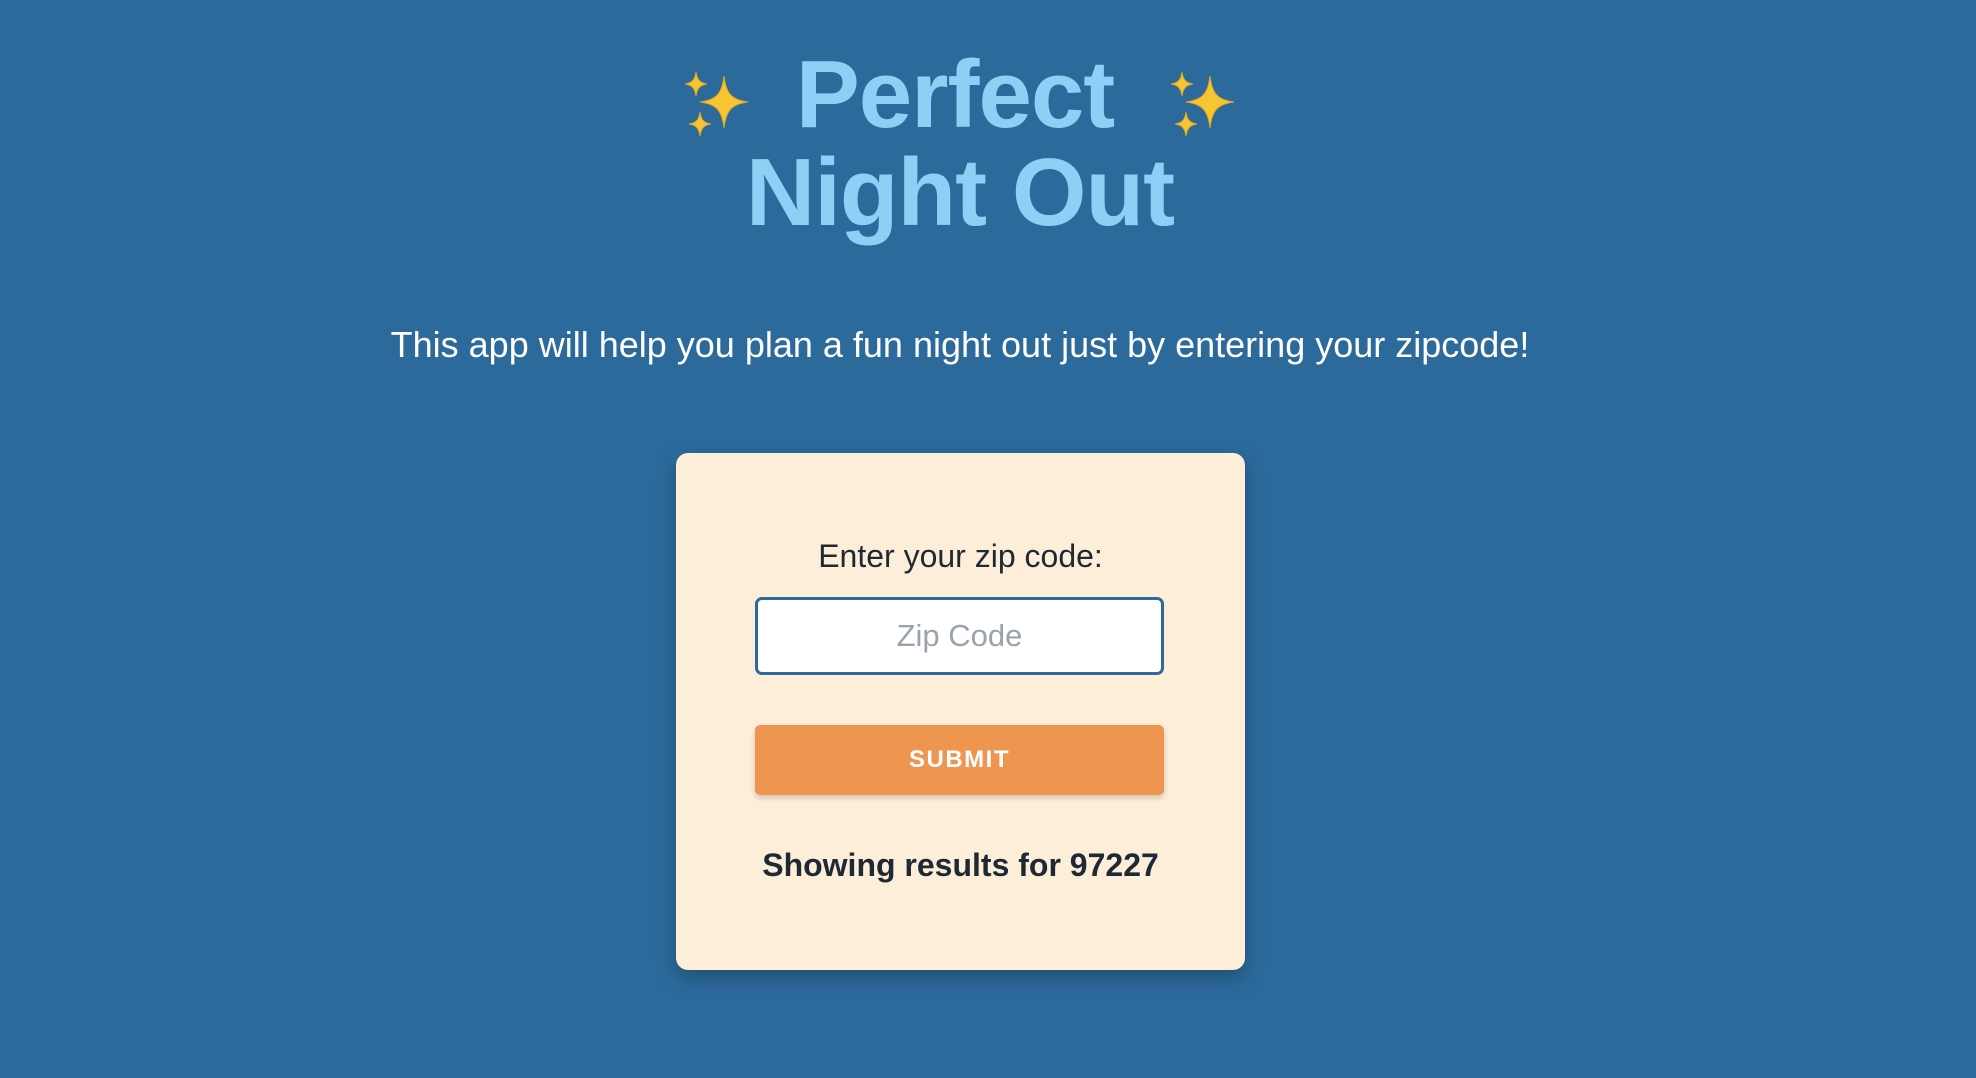  I want to click on zip-code-input, so click(959, 636).